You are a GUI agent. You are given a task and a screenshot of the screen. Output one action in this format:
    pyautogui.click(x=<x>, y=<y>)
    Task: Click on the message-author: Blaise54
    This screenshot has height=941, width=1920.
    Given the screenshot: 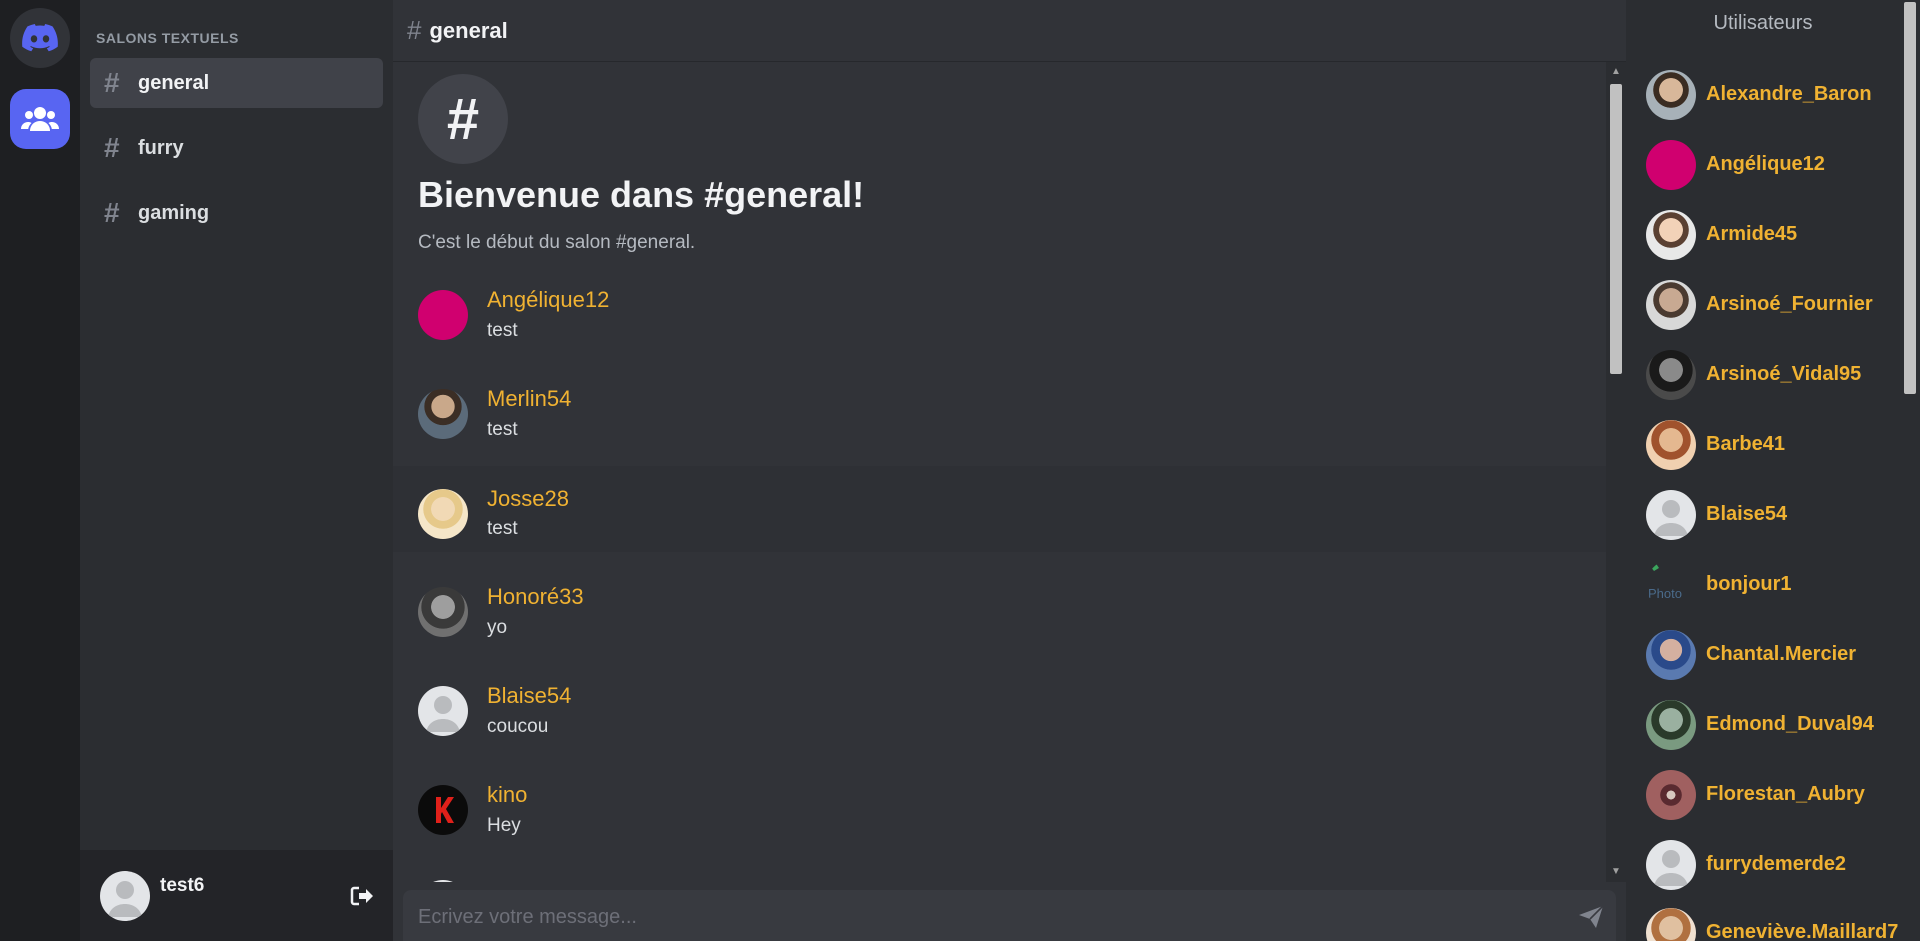 What is the action you would take?
    pyautogui.click(x=529, y=696)
    